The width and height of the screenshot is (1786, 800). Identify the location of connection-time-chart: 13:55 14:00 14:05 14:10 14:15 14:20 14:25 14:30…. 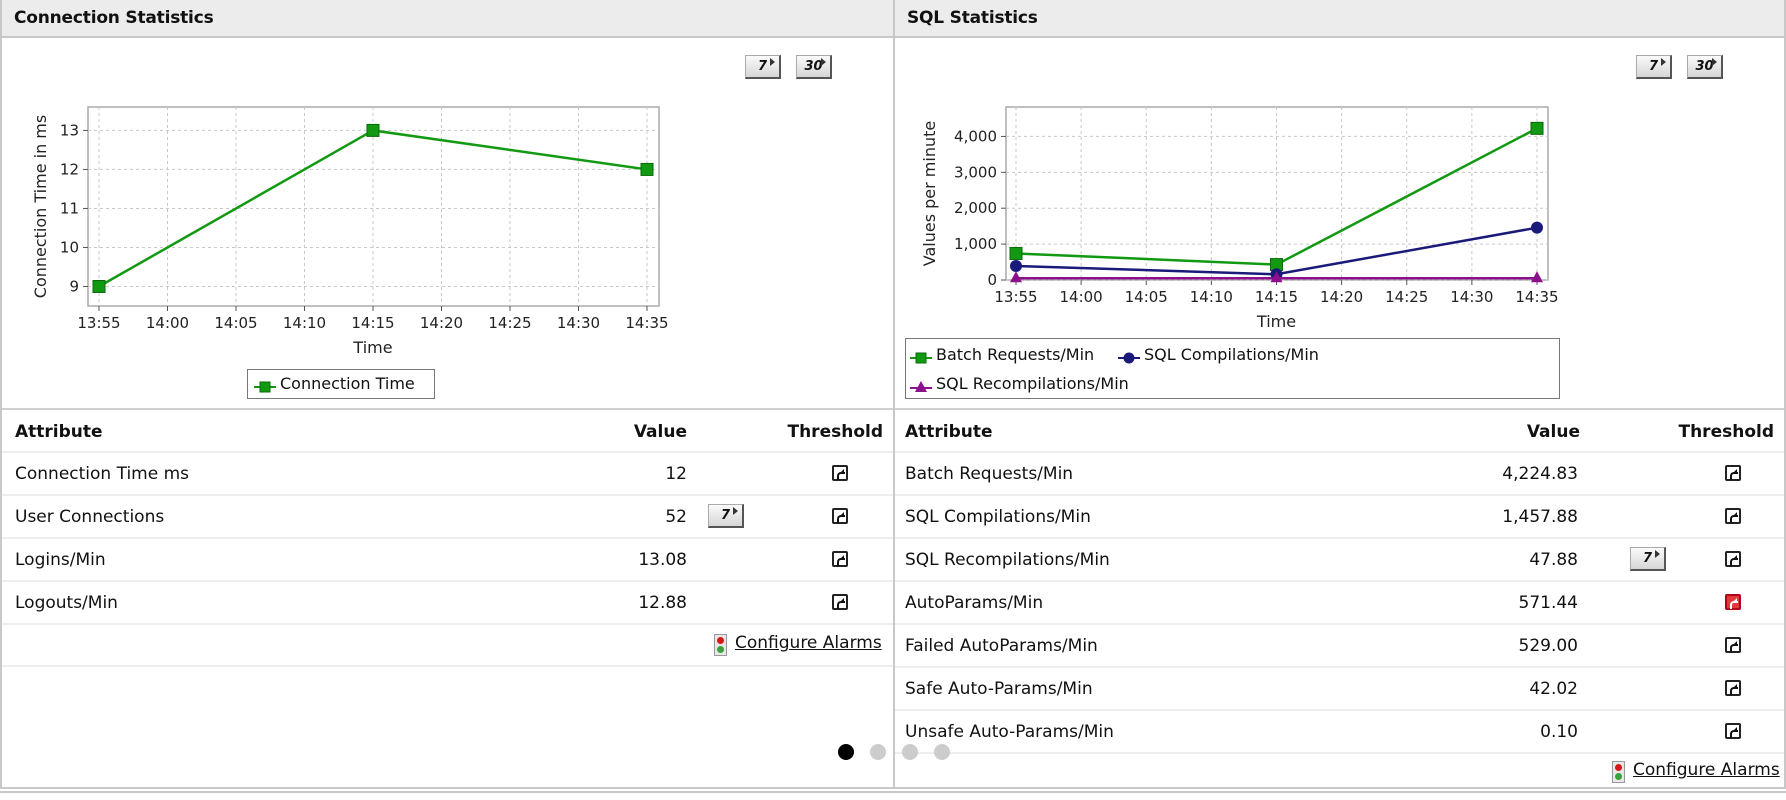
(350, 231).